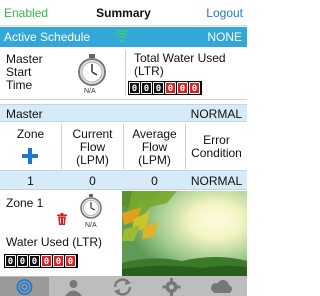  I want to click on error-condition-header: Error Condition, so click(216, 146).